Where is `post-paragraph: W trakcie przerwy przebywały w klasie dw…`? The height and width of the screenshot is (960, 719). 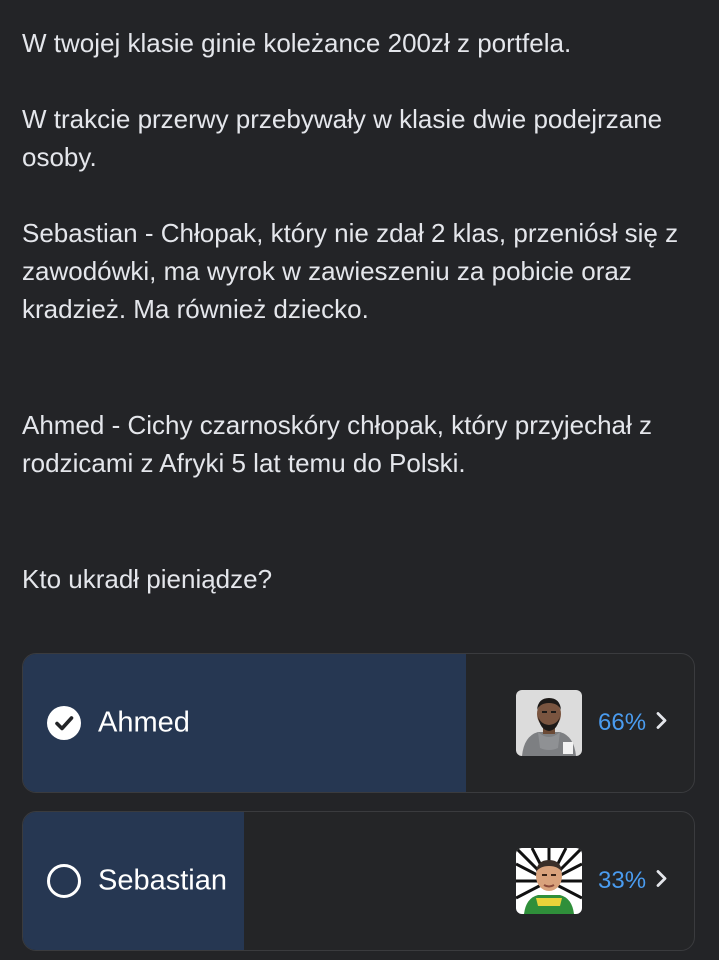 post-paragraph: W trakcie przerwy przebywały w klasie dw… is located at coordinates (342, 138).